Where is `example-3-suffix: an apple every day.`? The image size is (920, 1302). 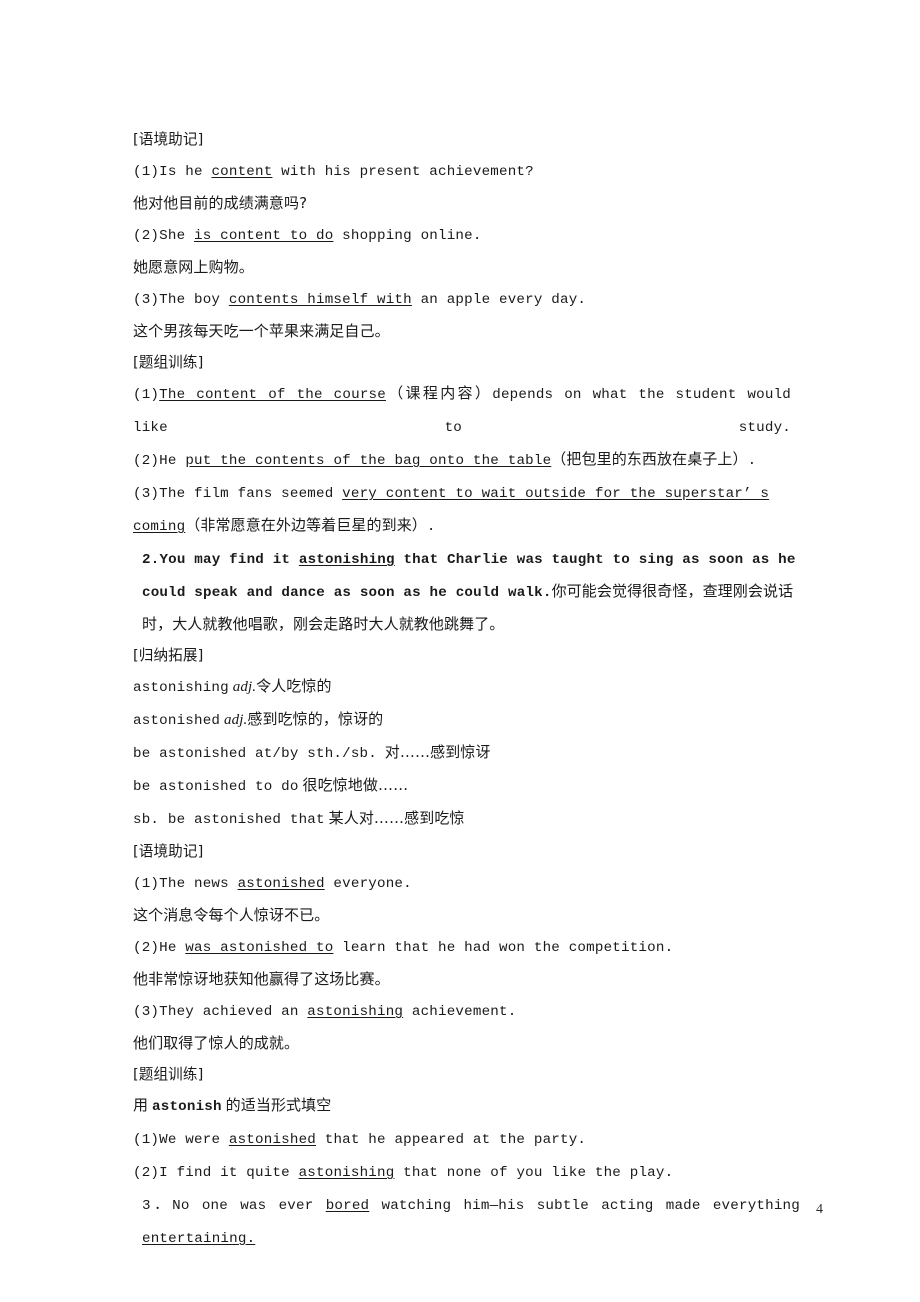 example-3-suffix: an apple every day. is located at coordinates (499, 300).